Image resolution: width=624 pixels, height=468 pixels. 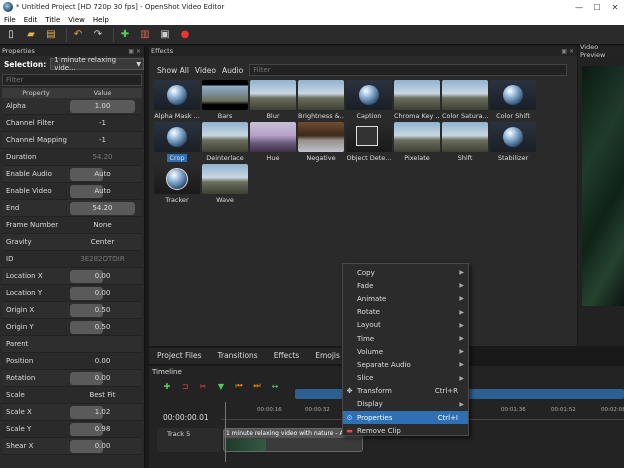 I want to click on property-row: Scale X 1.02, so click(x=72, y=412).